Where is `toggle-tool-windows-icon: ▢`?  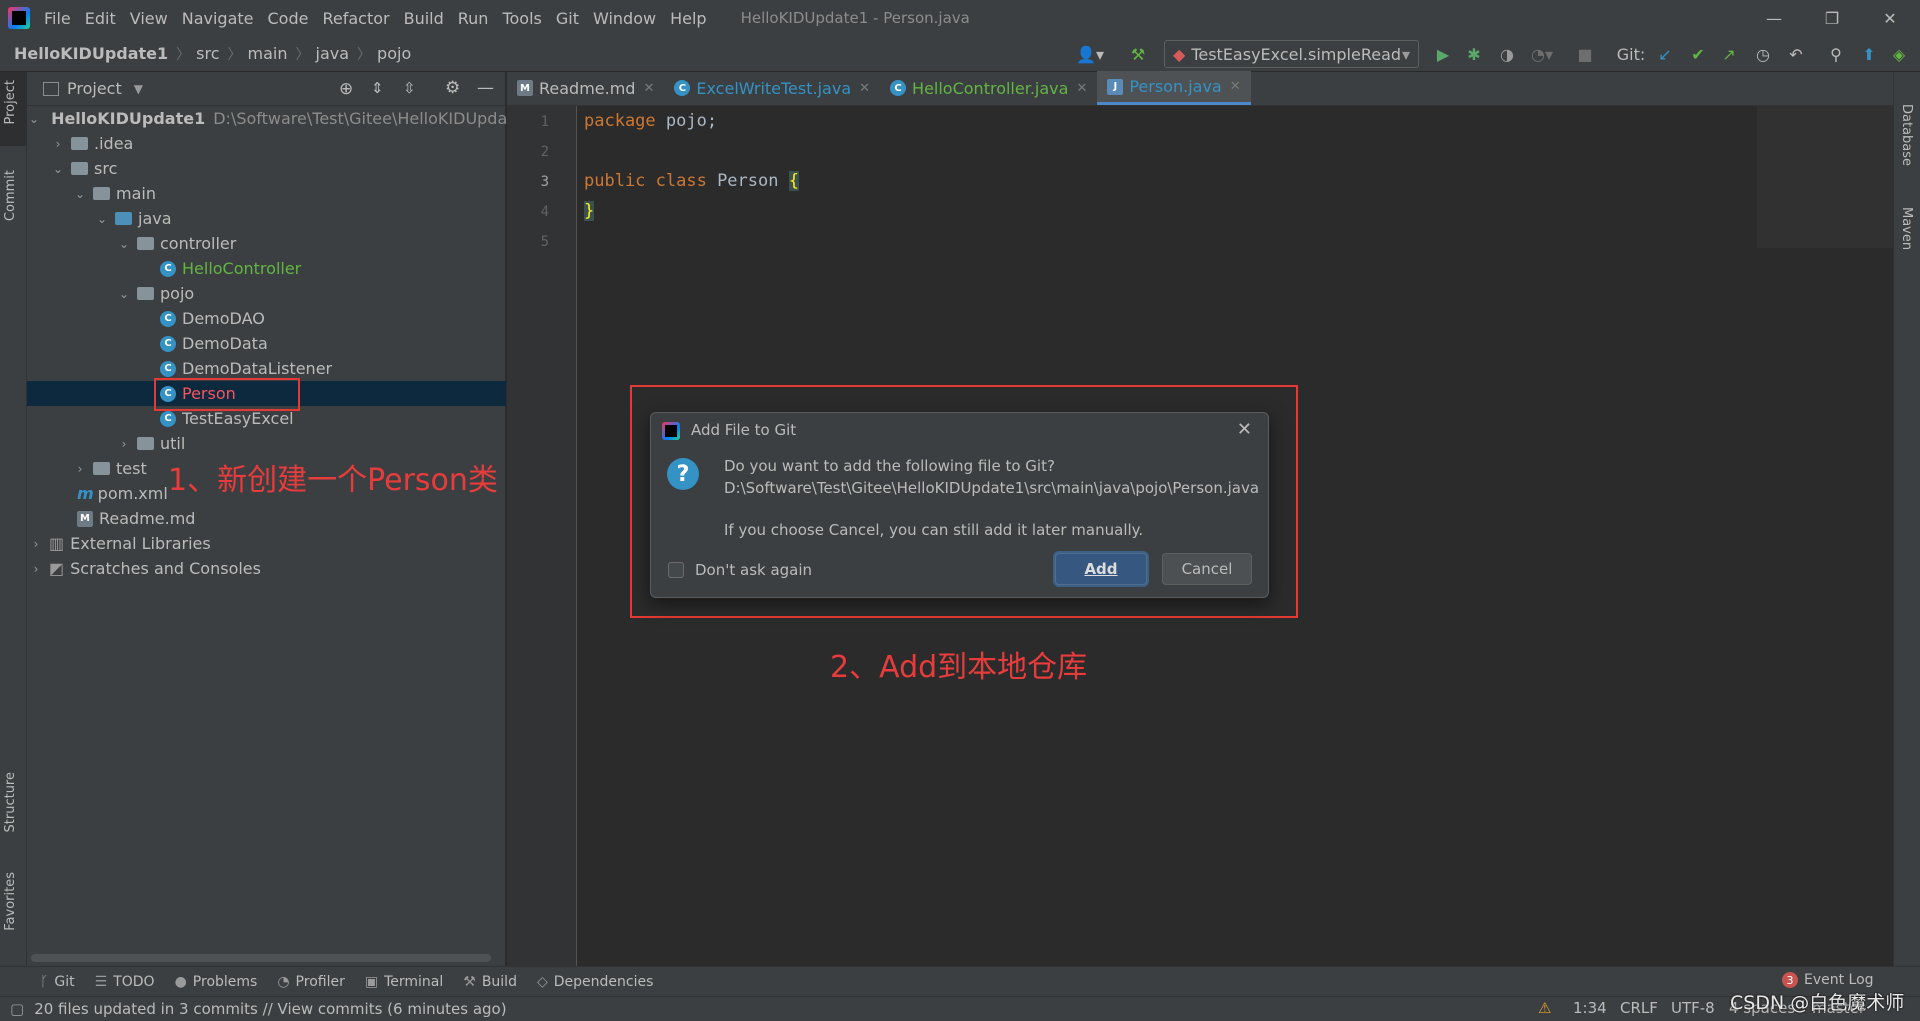 toggle-tool-windows-icon: ▢ is located at coordinates (17, 1009).